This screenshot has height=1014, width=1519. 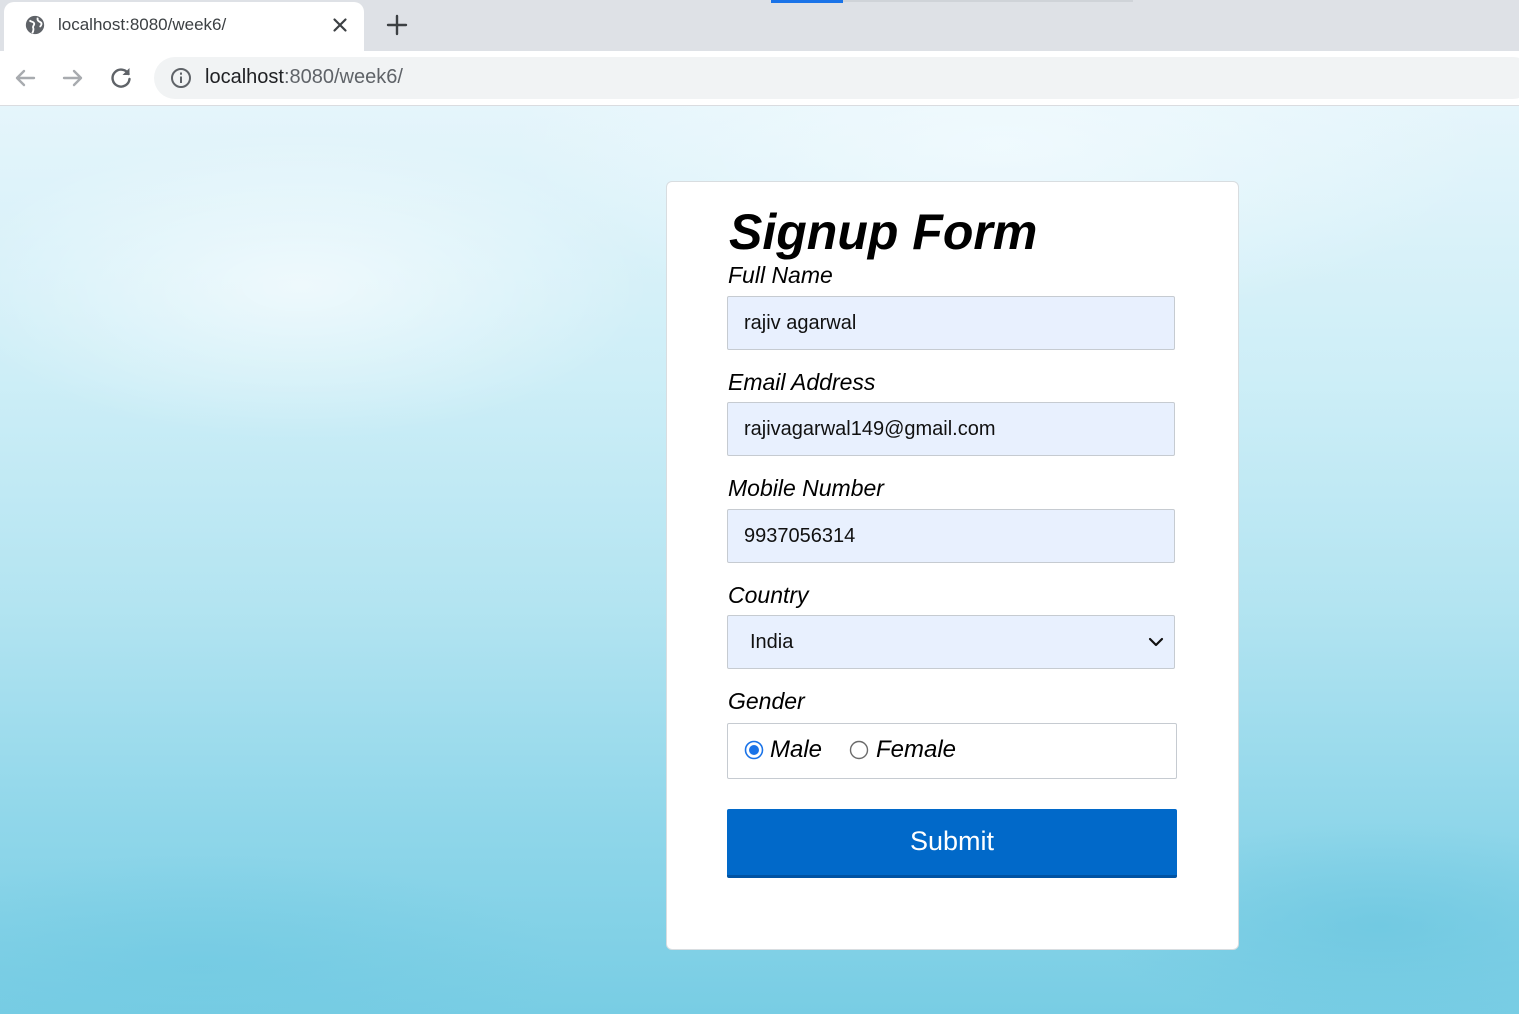 I want to click on tab-strip: localhost:8080/week6/, so click(x=759, y=25).